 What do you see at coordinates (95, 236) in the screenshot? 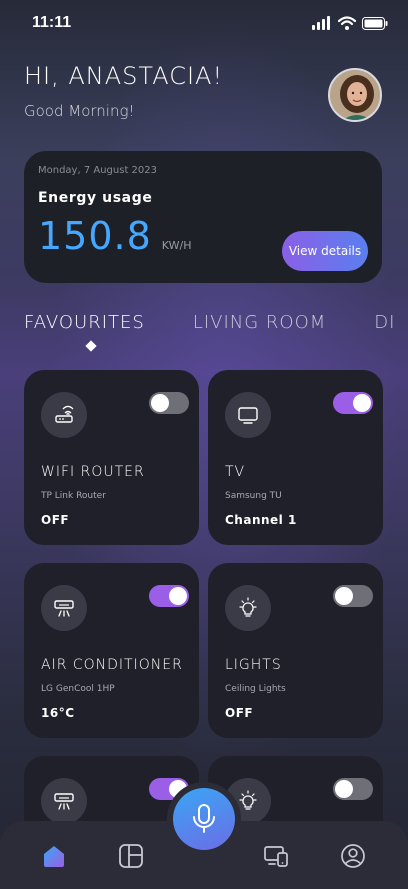
I see `energy-value: 150.8` at bounding box center [95, 236].